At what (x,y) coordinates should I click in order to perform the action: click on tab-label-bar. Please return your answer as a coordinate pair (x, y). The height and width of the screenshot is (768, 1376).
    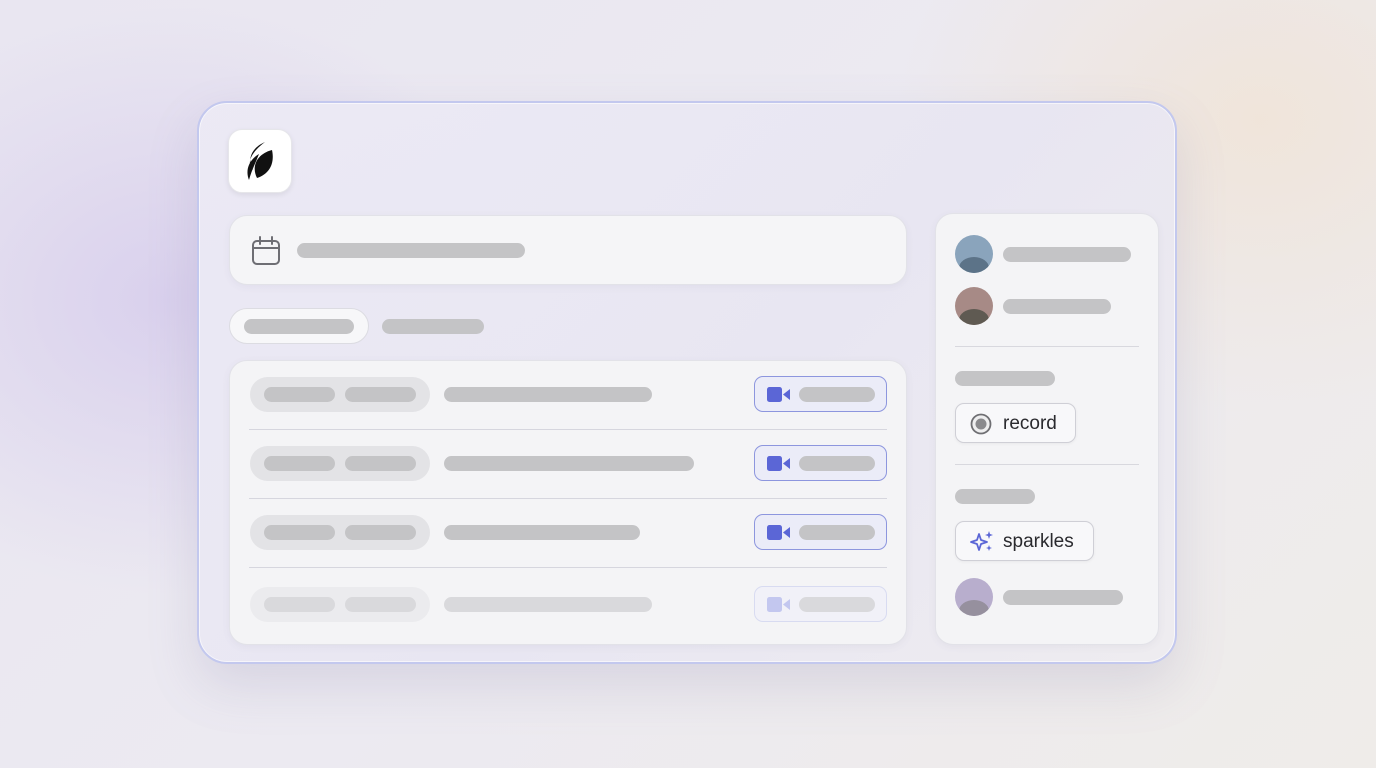
    Looking at the image, I should click on (299, 326).